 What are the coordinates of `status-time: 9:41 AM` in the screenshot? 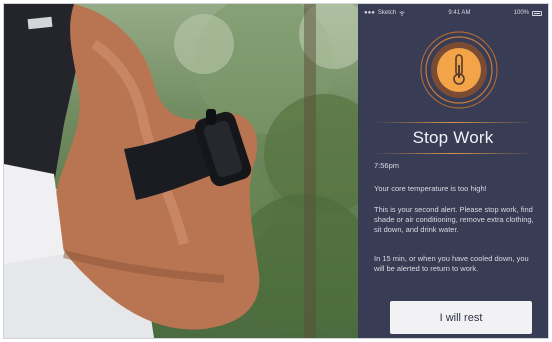 It's located at (459, 13).